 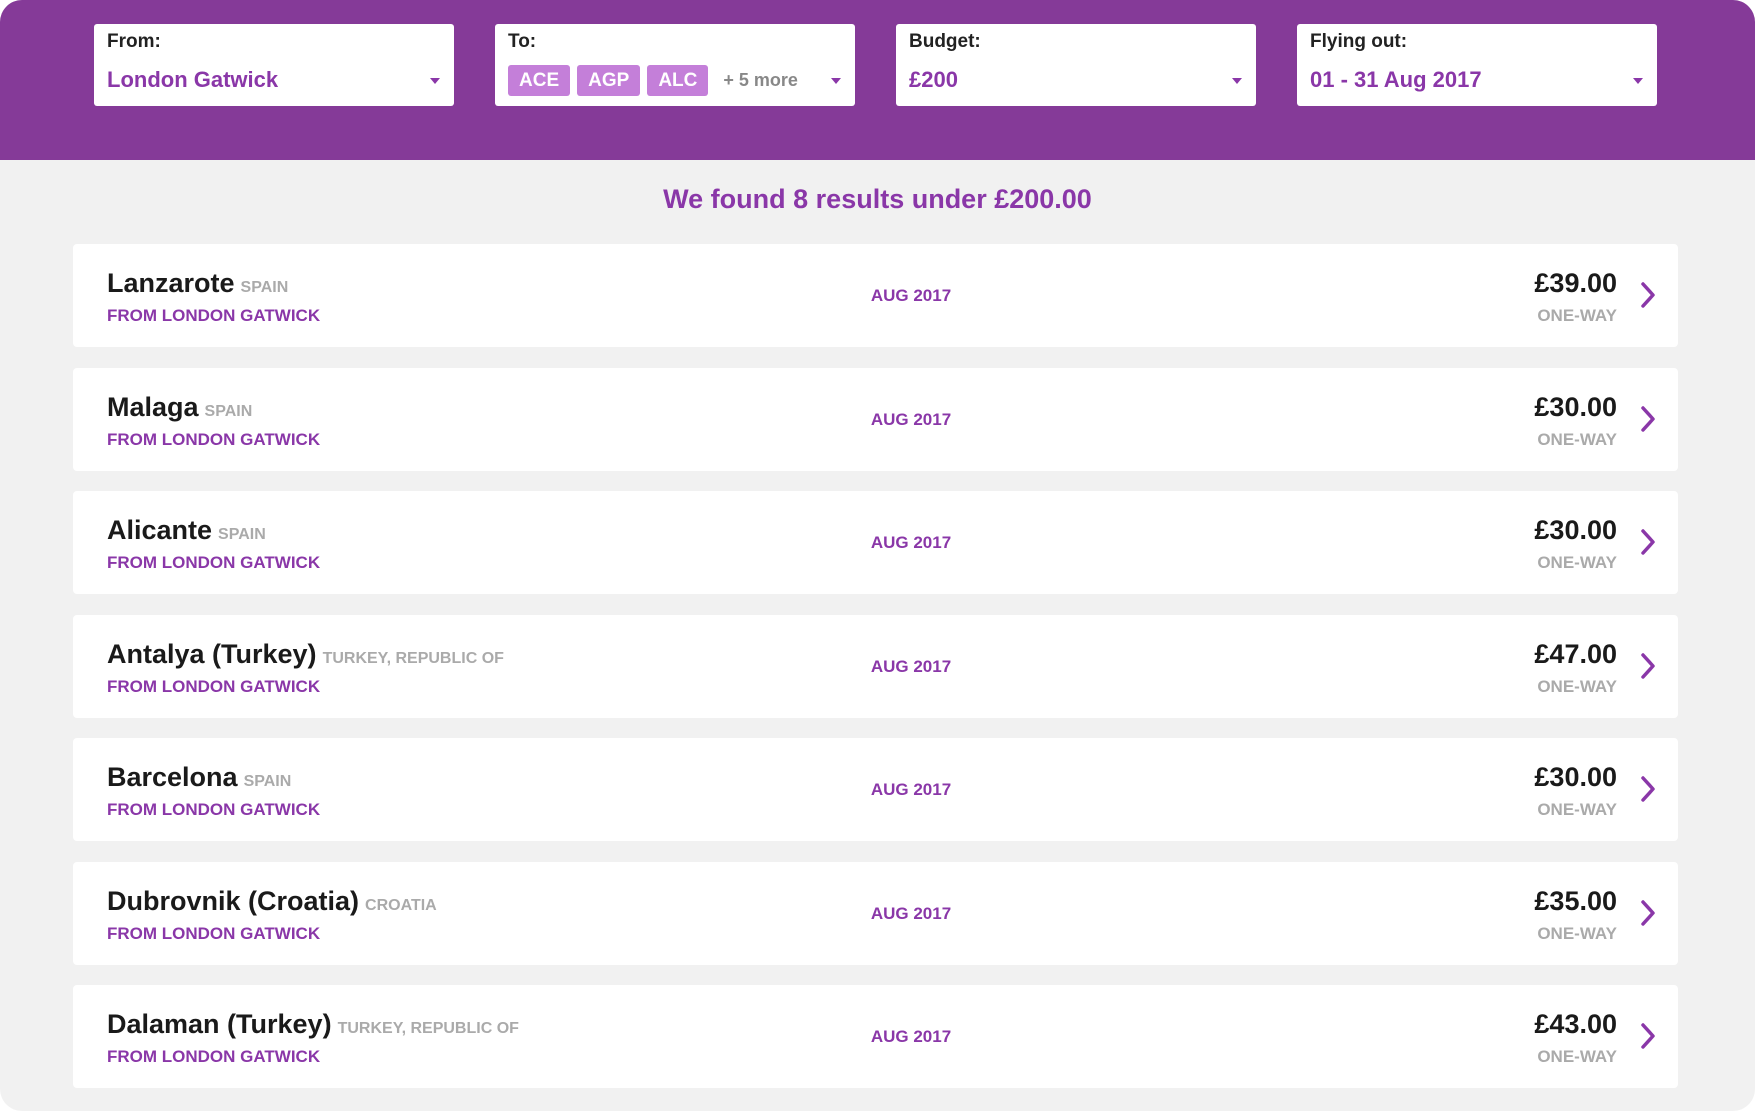 What do you see at coordinates (1076, 65) in the screenshot?
I see `budget-field: Budget: £200` at bounding box center [1076, 65].